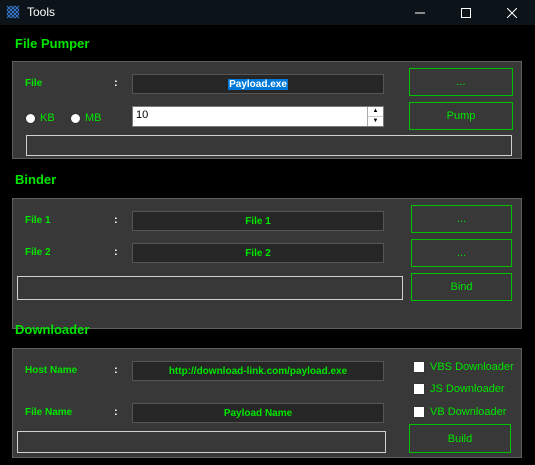 Image resolution: width=535 pixels, height=465 pixels. I want to click on mb-radio-label: MB, so click(93, 118).